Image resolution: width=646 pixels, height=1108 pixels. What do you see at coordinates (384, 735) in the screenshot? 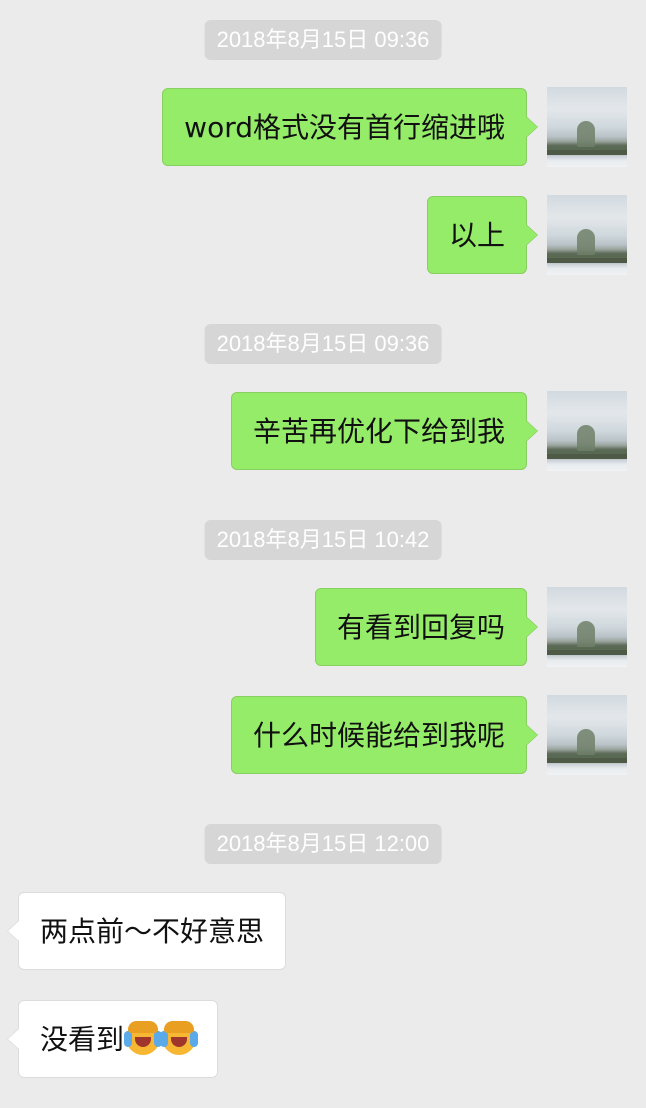
I see `sent-message: 什么时候能给到我呢` at bounding box center [384, 735].